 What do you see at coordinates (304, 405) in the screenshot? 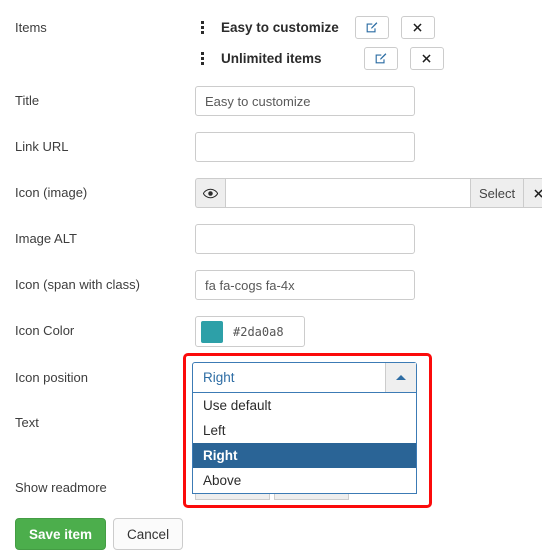
I see `option-use-default: Use default` at bounding box center [304, 405].